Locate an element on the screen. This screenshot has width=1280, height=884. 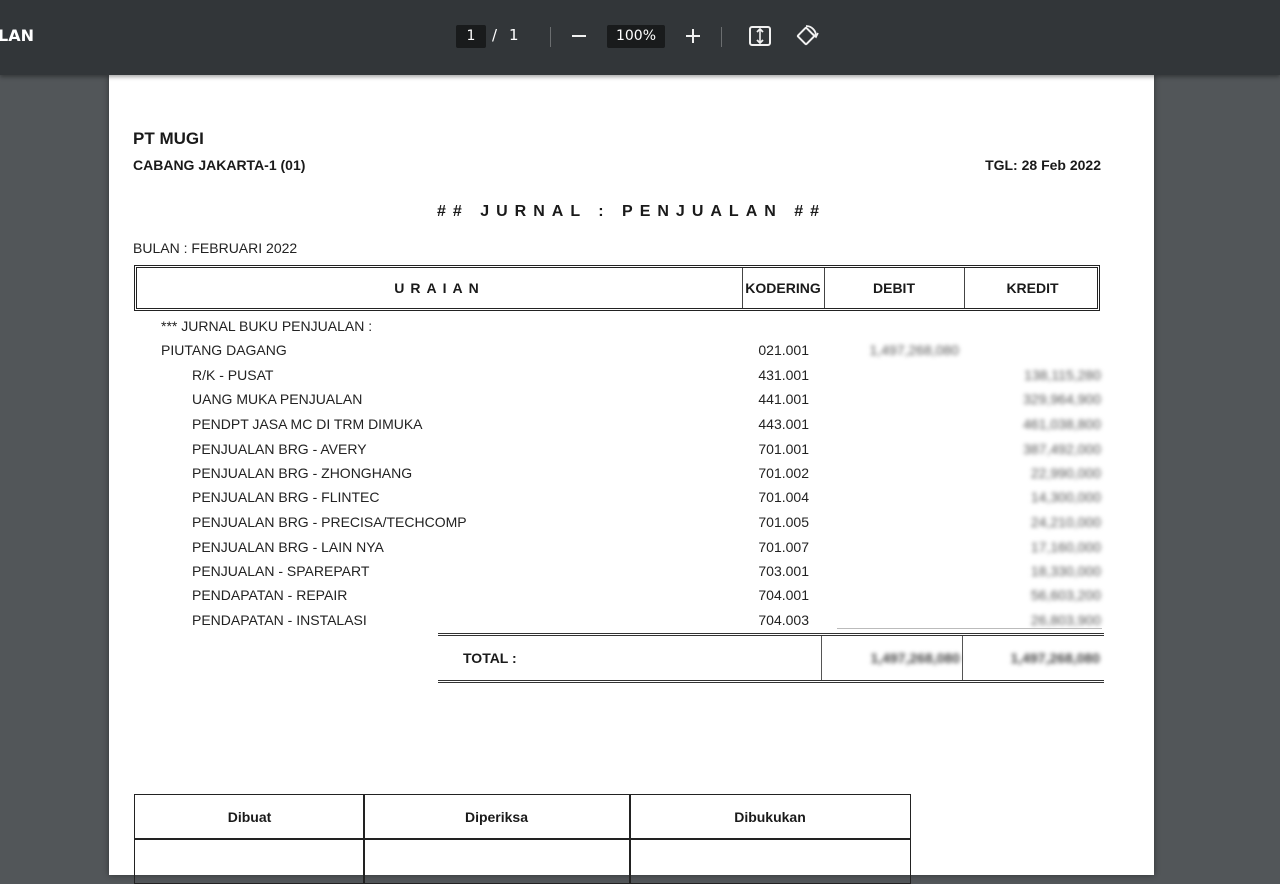
header-kredit: KREDIT is located at coordinates (1032, 288).